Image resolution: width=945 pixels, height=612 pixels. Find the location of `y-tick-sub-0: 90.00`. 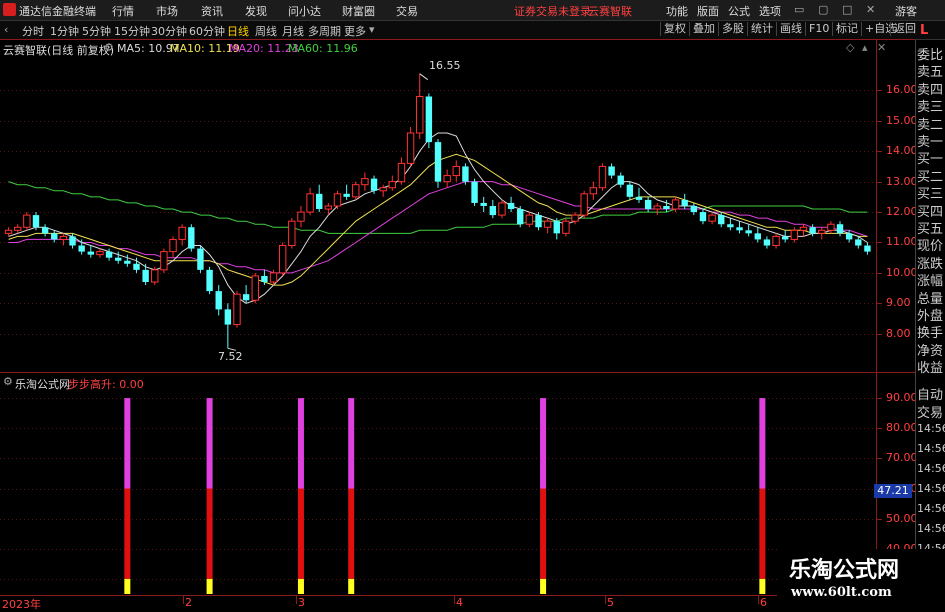

y-tick-sub-0: 90.00 is located at coordinates (902, 398).